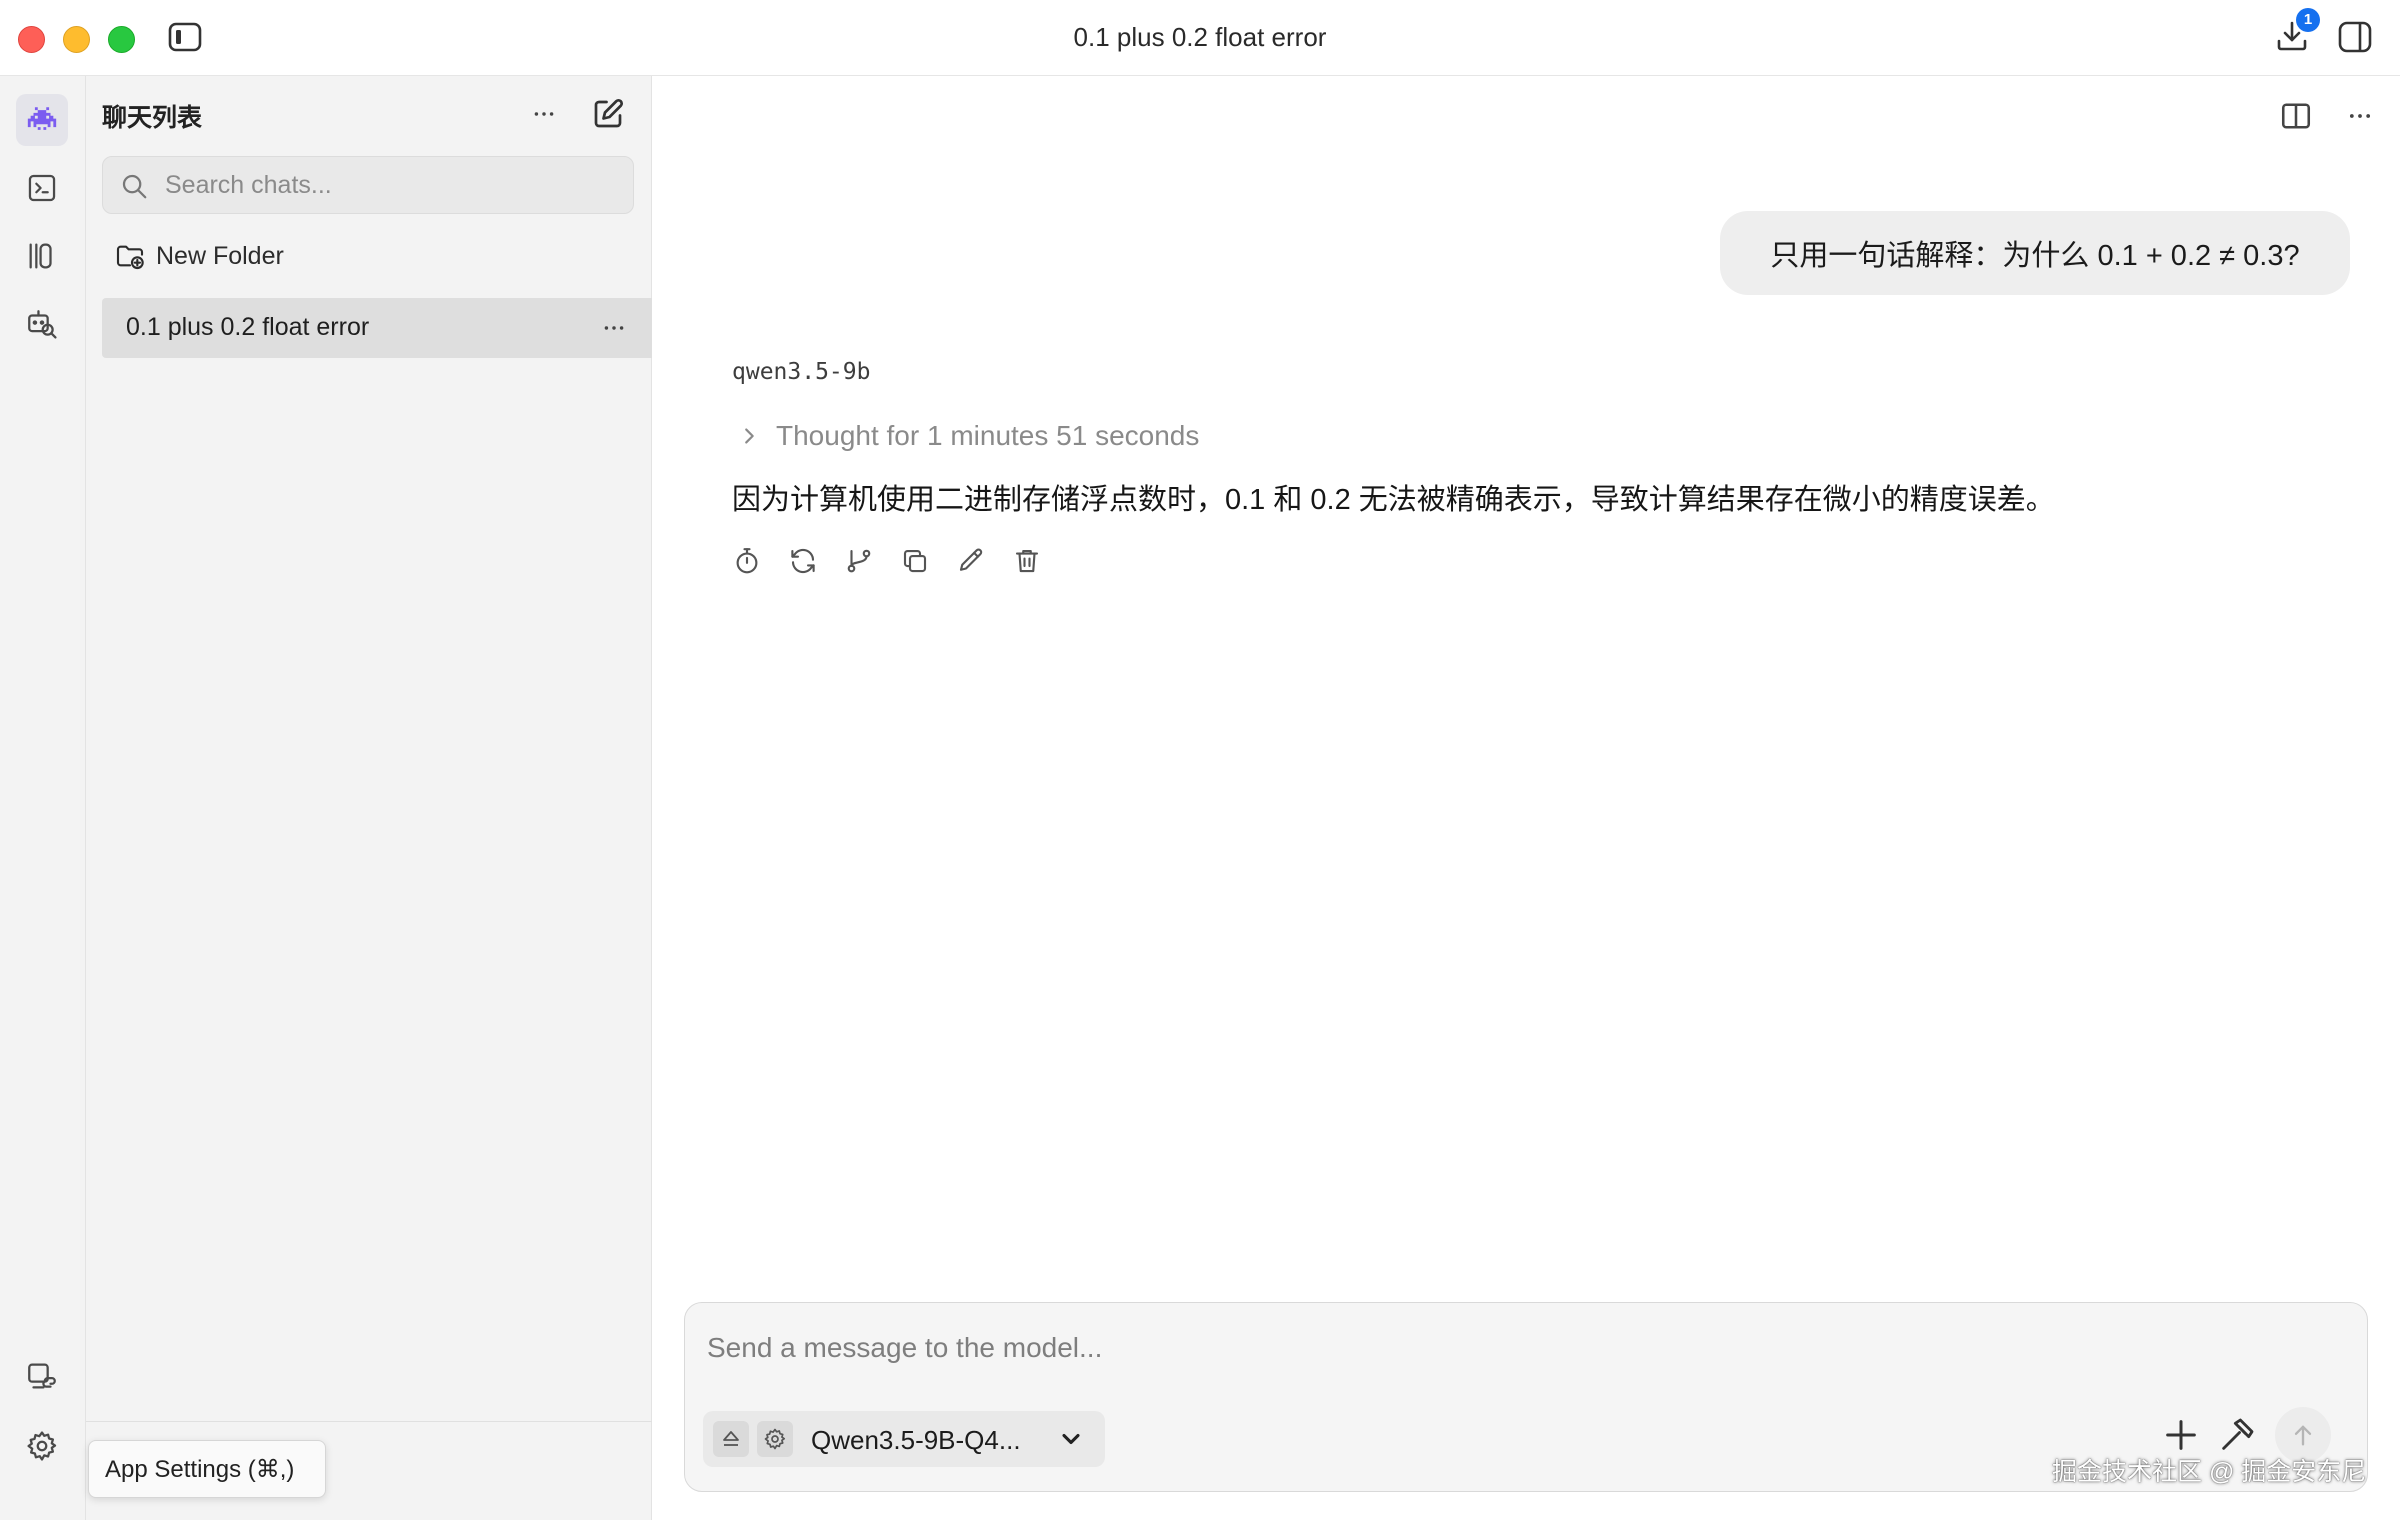  I want to click on branch-icon, so click(859, 561).